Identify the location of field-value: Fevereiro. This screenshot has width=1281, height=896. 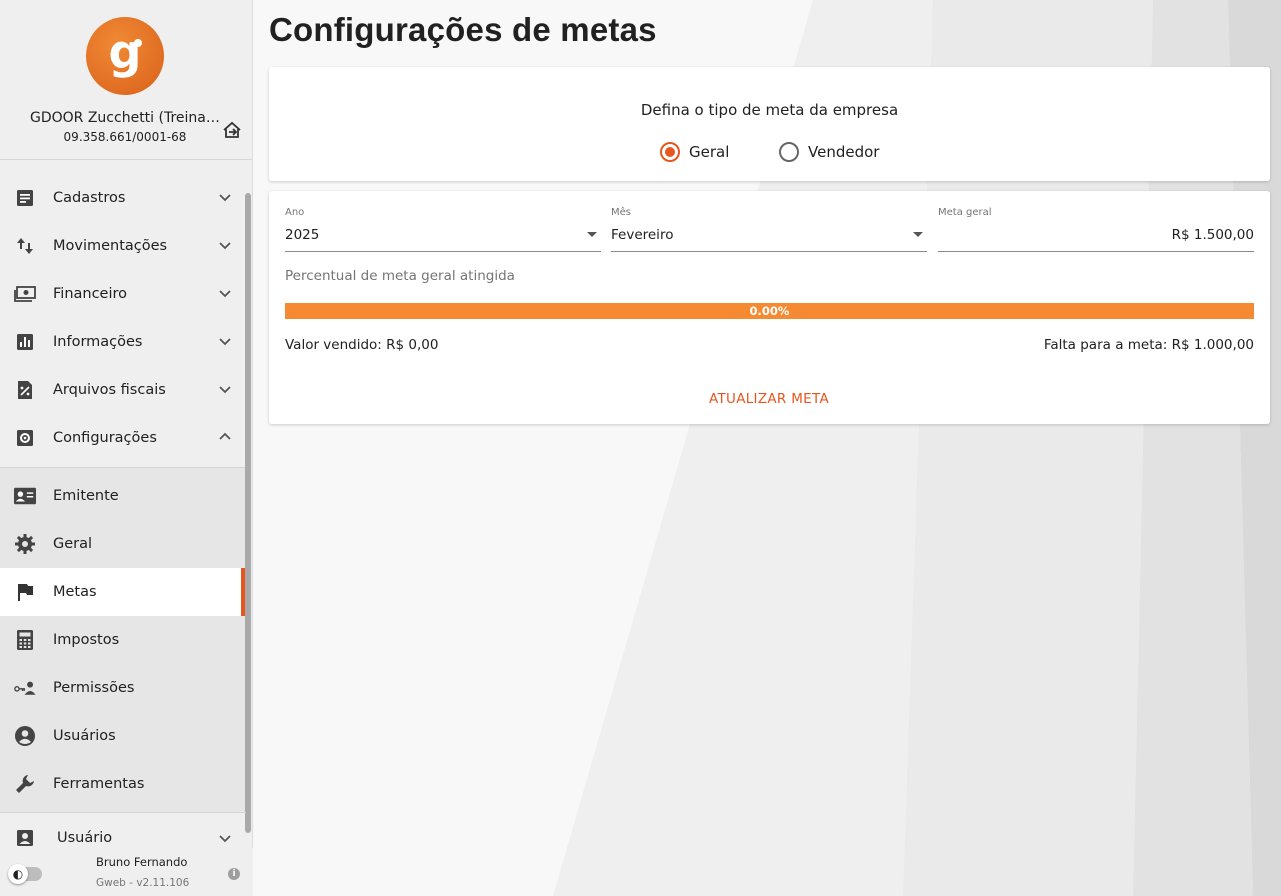
(642, 235).